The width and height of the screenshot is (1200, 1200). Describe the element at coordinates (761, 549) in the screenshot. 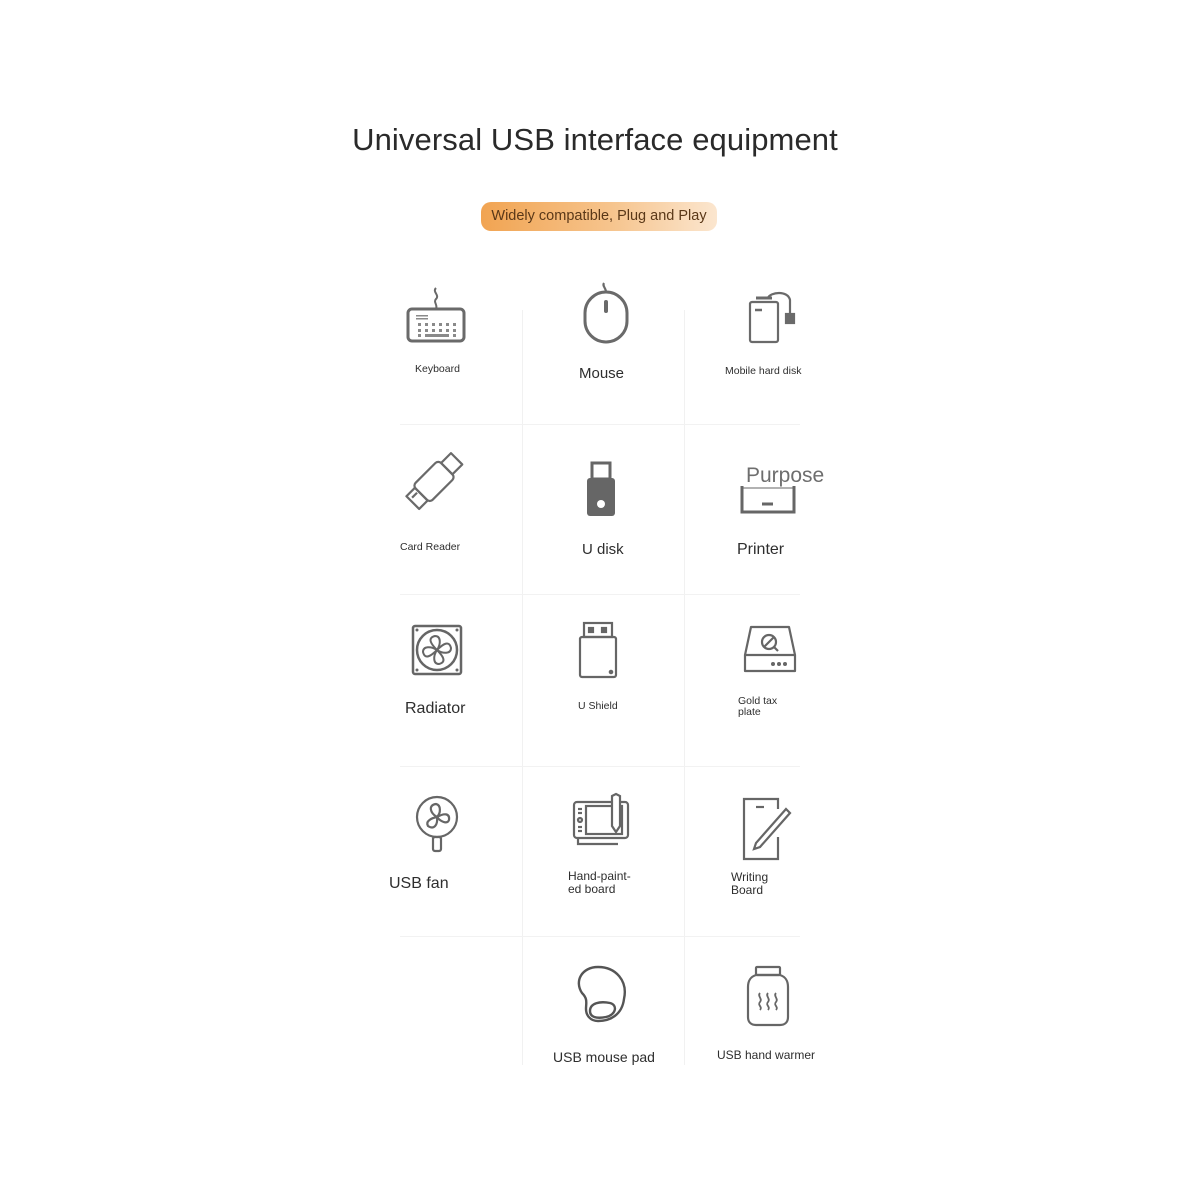

I see `device-label: Printer` at that location.